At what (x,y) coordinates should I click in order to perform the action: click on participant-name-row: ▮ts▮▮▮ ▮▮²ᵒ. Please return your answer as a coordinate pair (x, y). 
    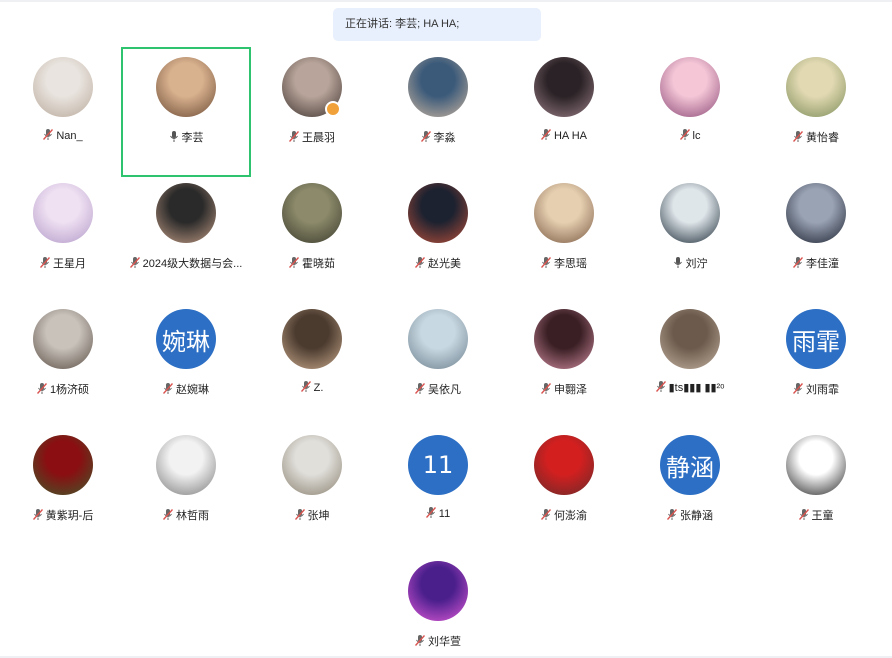
    Looking at the image, I should click on (690, 387).